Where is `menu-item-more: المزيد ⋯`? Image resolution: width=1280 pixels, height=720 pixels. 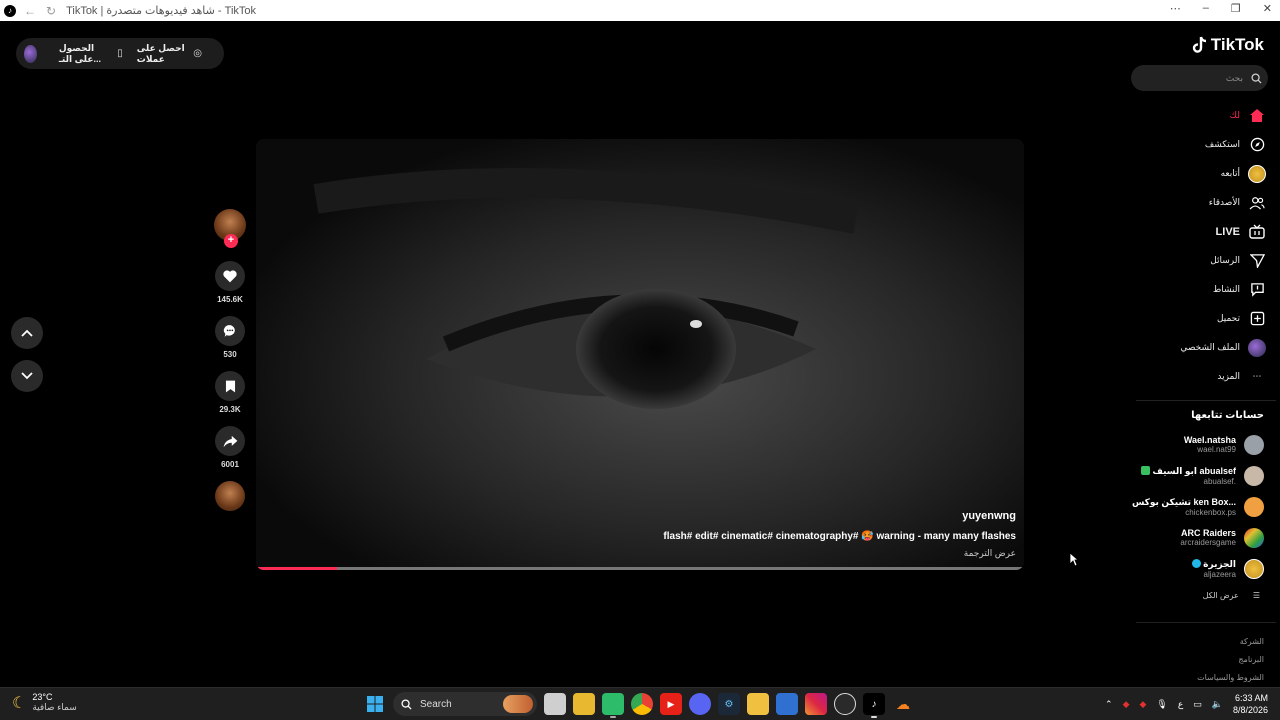
menu-item-more: المزيد ⋯ is located at coordinates (1196, 376).